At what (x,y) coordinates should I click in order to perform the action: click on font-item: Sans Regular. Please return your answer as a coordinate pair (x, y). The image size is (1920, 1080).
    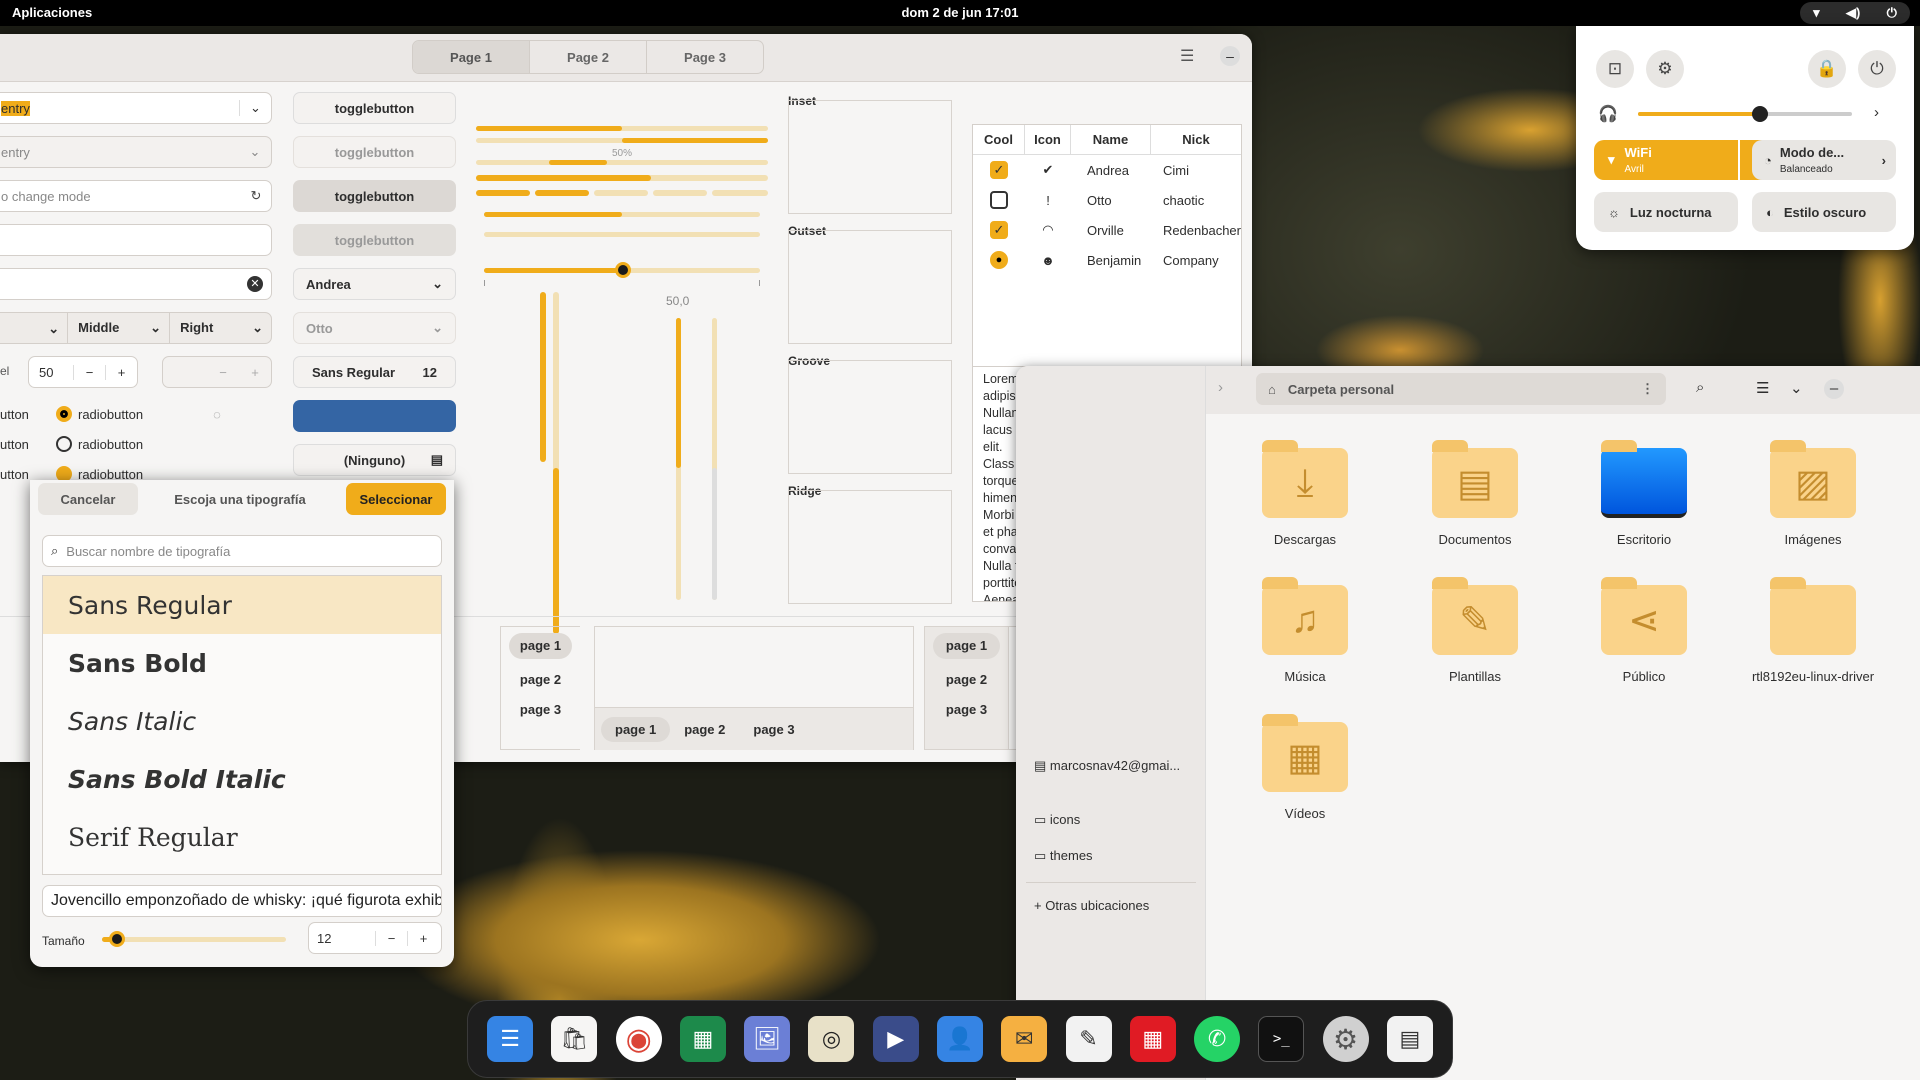
    Looking at the image, I should click on (242, 605).